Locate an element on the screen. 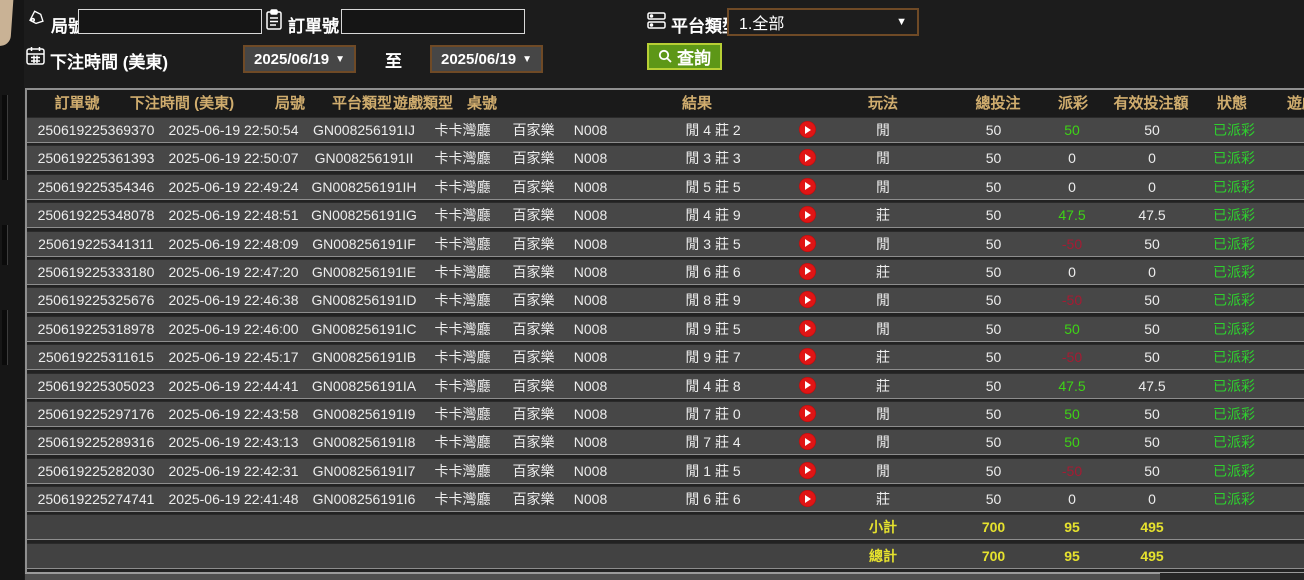 The image size is (1304, 580). cell-bet_time: 2025-06-19 22:46:38 is located at coordinates (233, 300).